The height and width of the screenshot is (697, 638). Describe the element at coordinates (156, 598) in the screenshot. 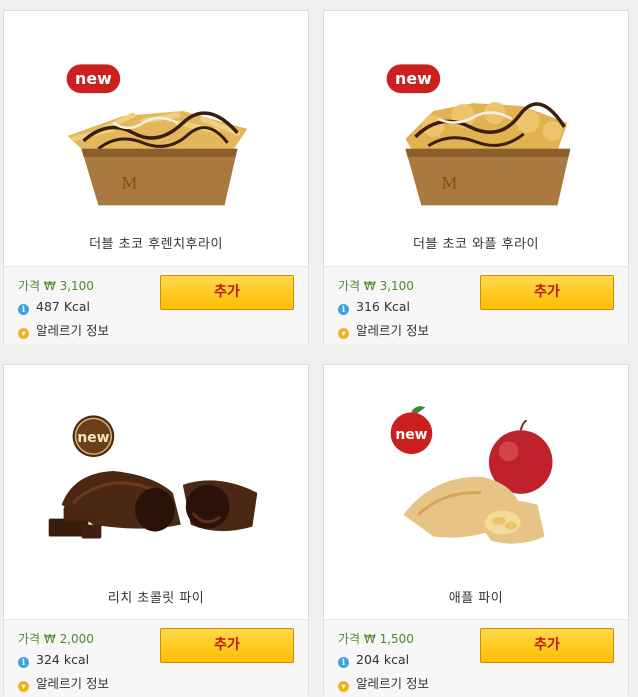

I see `product-name: 리치 초콜릿 파이` at that location.